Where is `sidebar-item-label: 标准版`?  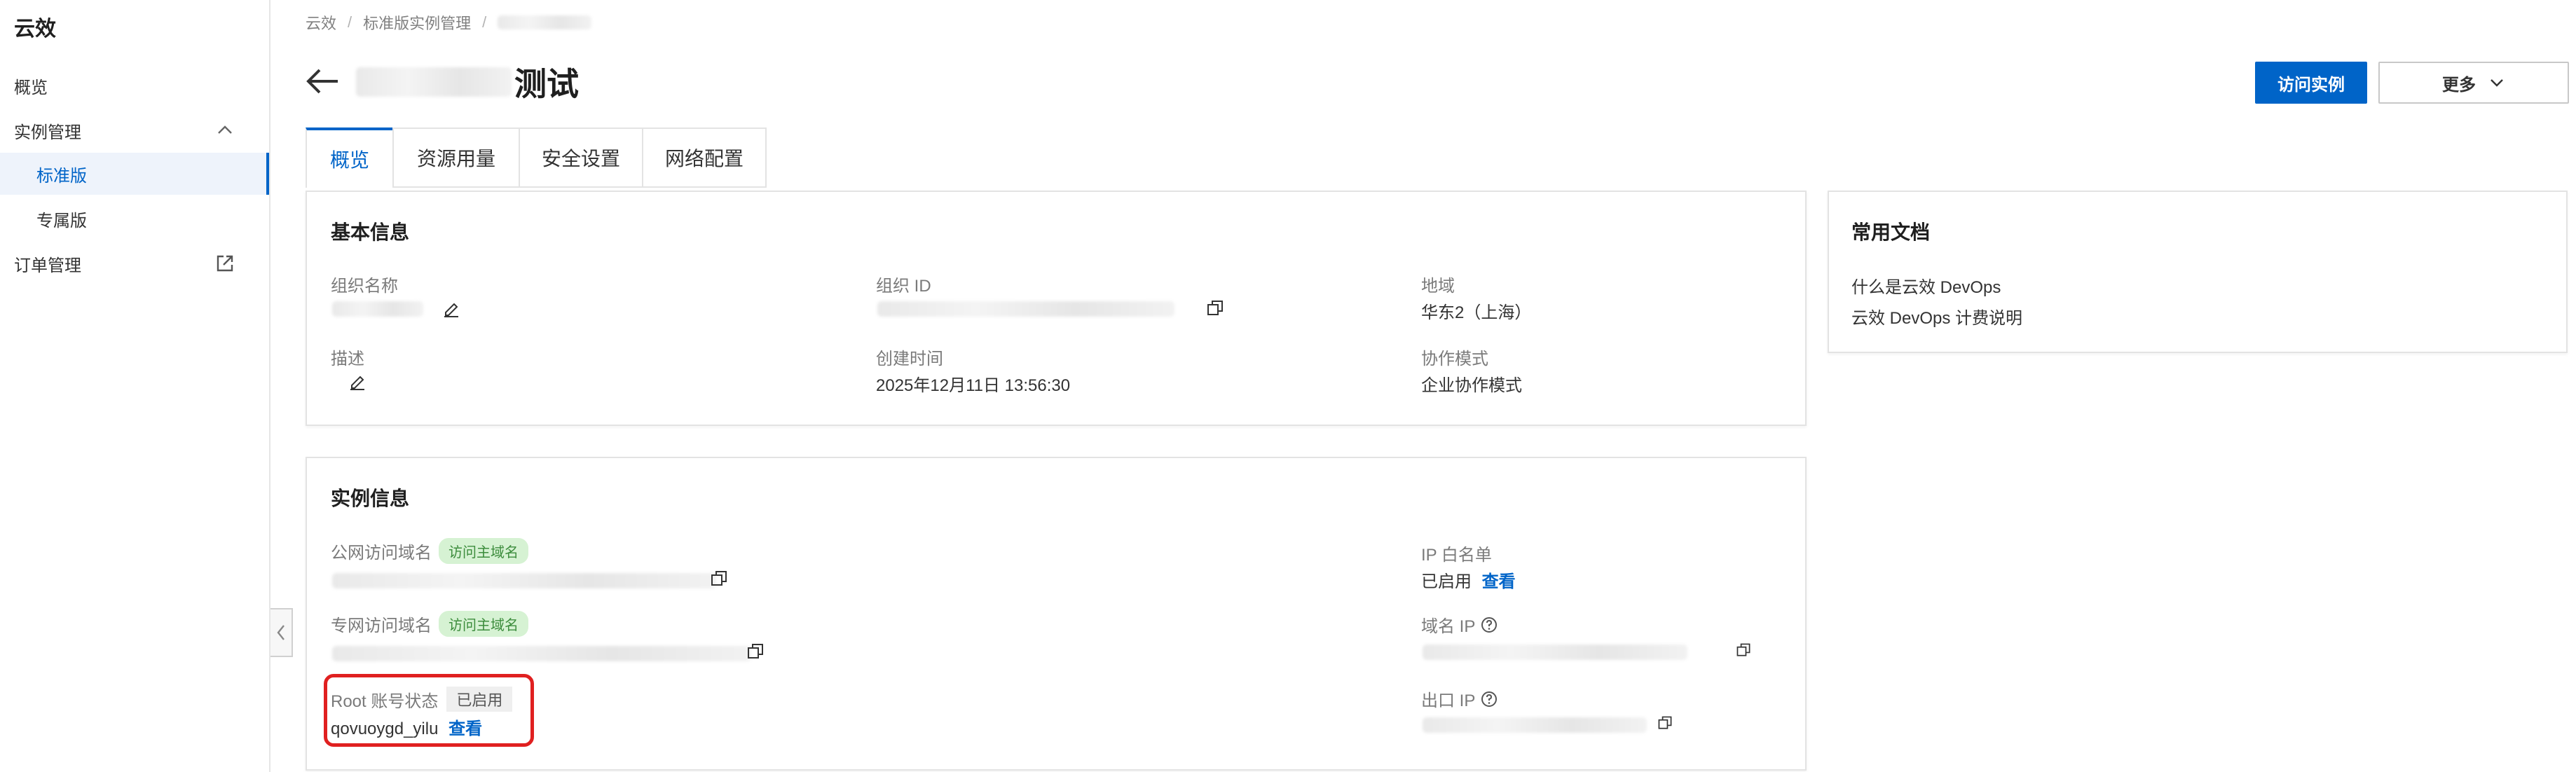 sidebar-item-label: 标准版 is located at coordinates (62, 176).